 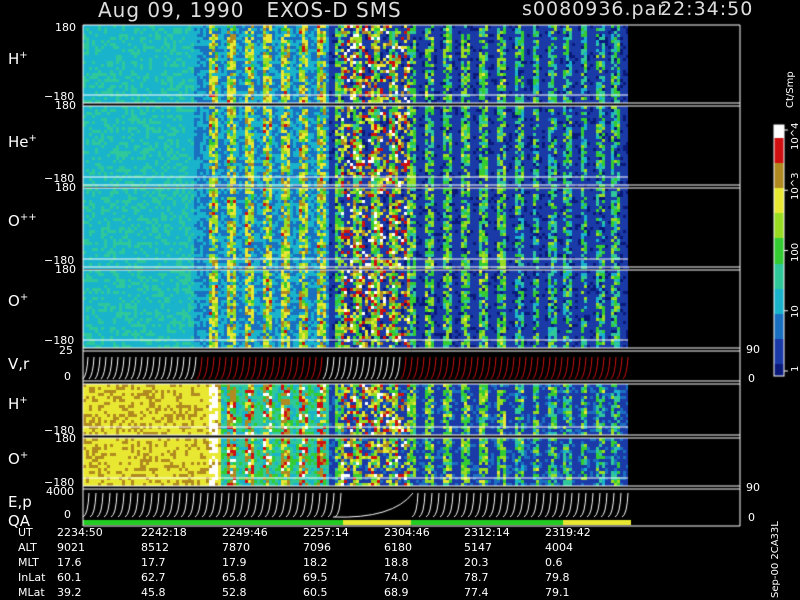 What do you see at coordinates (155, 547) in the screenshot?
I see `ephem-cell: 8512` at bounding box center [155, 547].